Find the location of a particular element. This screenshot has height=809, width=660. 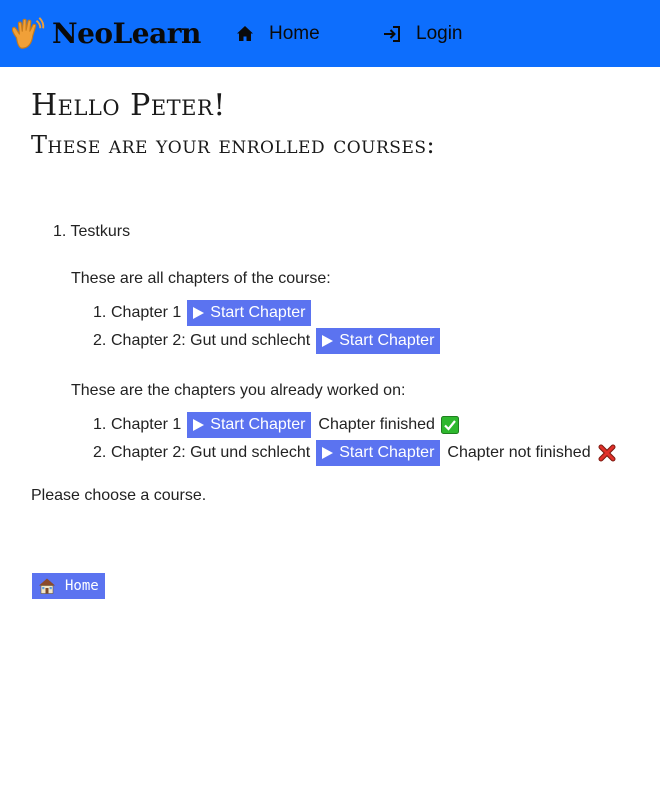

chapter-status: Chapter not finished is located at coordinates (519, 452).